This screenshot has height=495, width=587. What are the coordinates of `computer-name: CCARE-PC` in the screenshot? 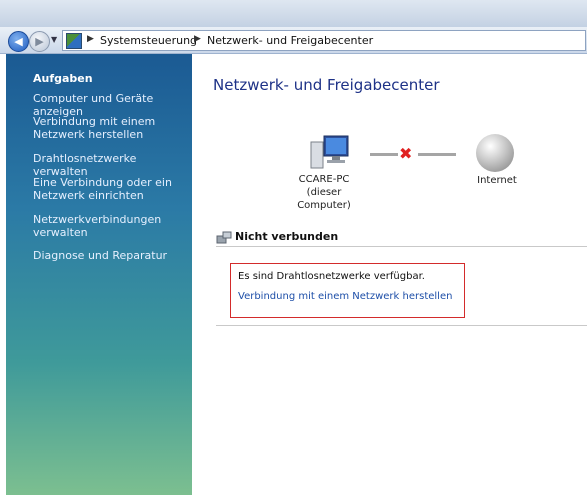 It's located at (324, 179).